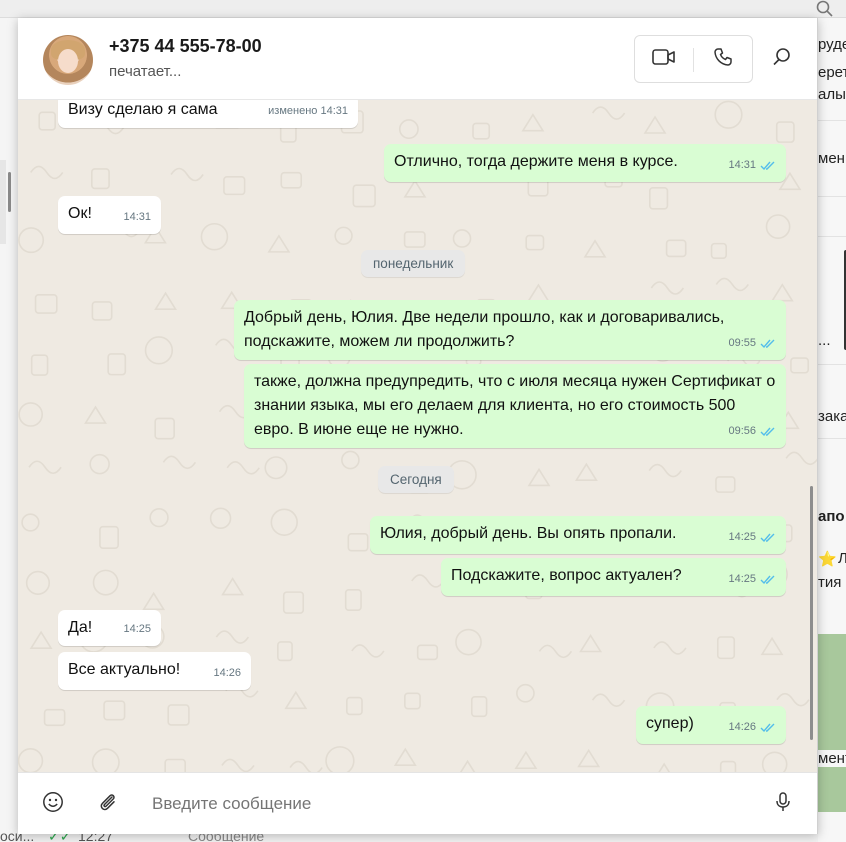 The height and width of the screenshot is (842, 846). Describe the element at coordinates (109, 628) in the screenshot. I see `message-bubble-incoming: Да! 14:25` at that location.